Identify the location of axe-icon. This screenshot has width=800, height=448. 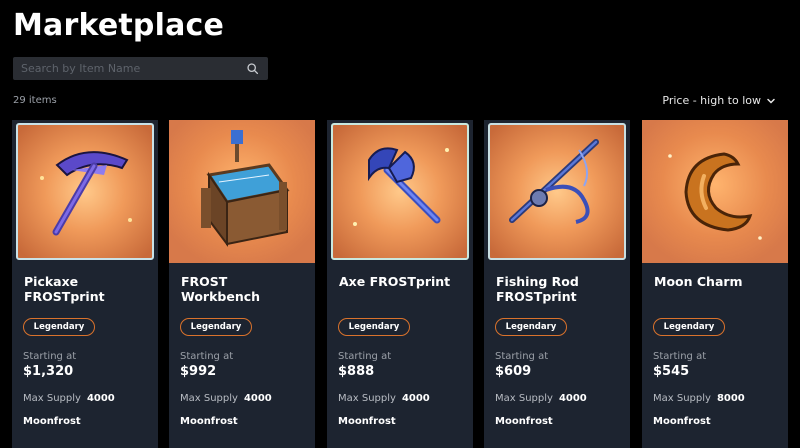
(400, 191).